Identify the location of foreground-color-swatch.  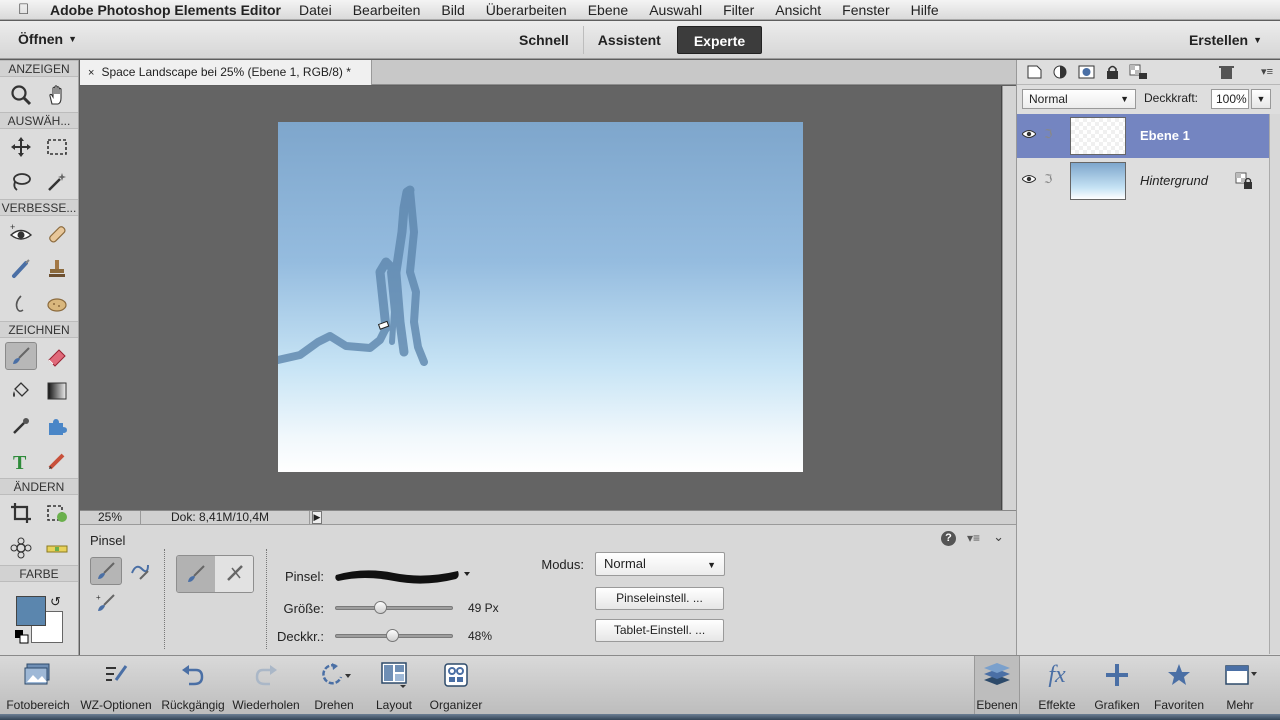
(31, 611).